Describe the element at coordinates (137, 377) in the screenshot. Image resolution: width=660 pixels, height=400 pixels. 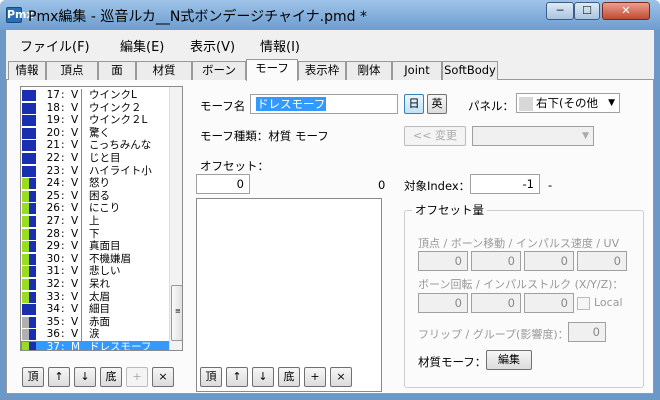
I see `list-add-button: +` at that location.